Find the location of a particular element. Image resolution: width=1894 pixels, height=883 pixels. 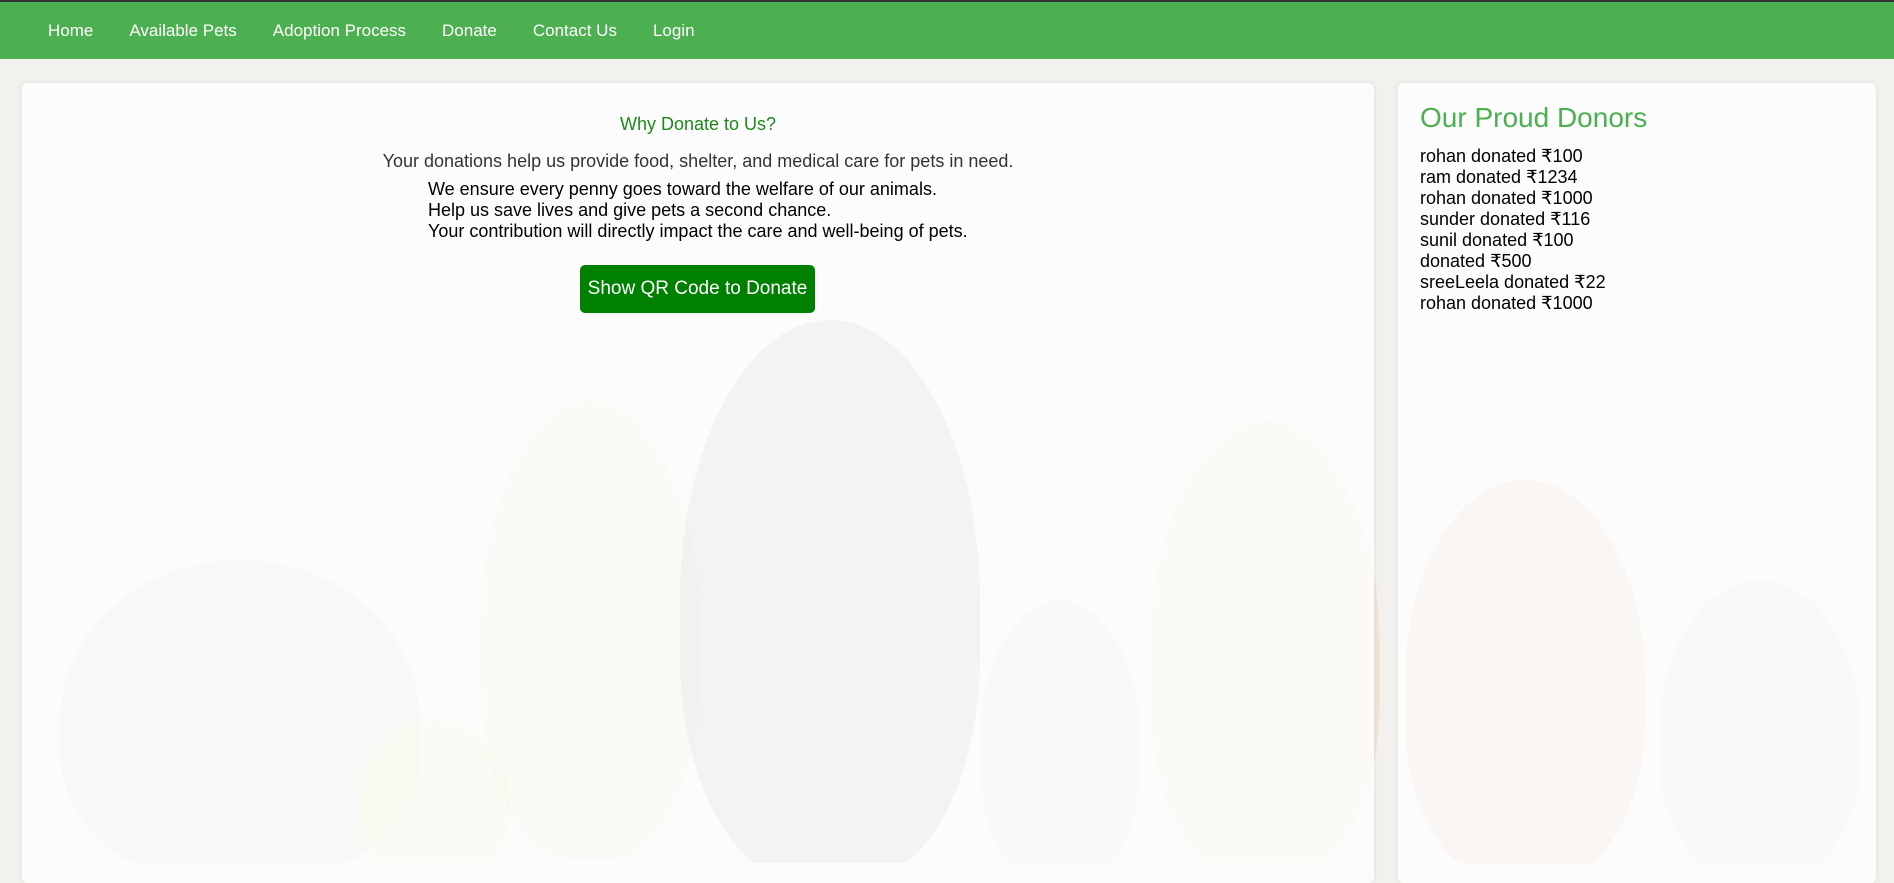

show-qr-code-button: Show QR Code to Donate is located at coordinates (697, 289).